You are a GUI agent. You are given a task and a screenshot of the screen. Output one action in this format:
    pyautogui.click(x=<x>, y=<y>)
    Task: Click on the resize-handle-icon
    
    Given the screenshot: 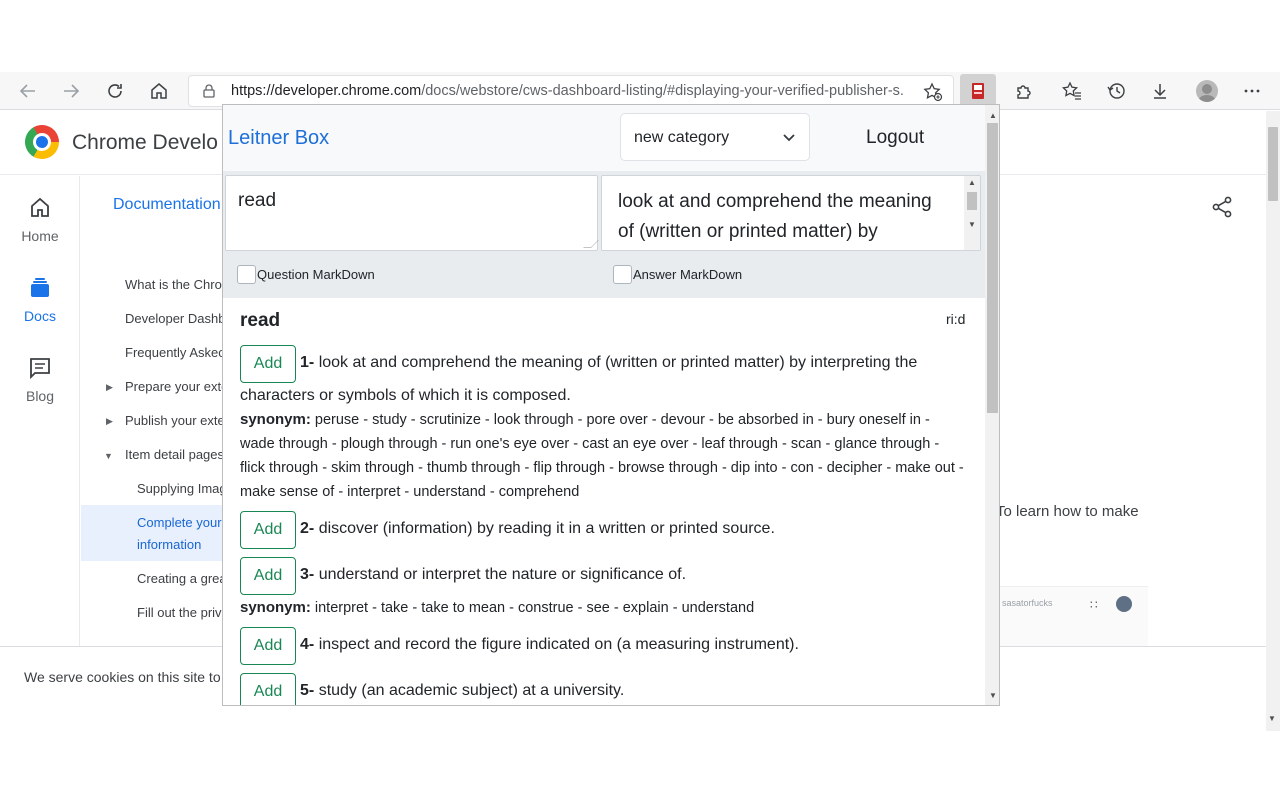 What is the action you would take?
    pyautogui.click(x=591, y=244)
    